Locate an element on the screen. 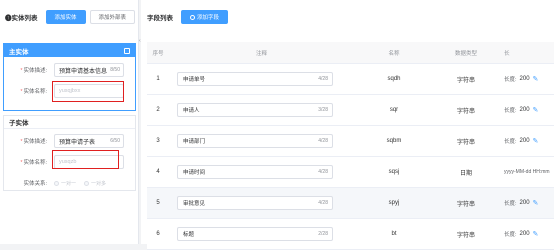 The width and height of the screenshot is (554, 250). field-name: spyj is located at coordinates (394, 203).